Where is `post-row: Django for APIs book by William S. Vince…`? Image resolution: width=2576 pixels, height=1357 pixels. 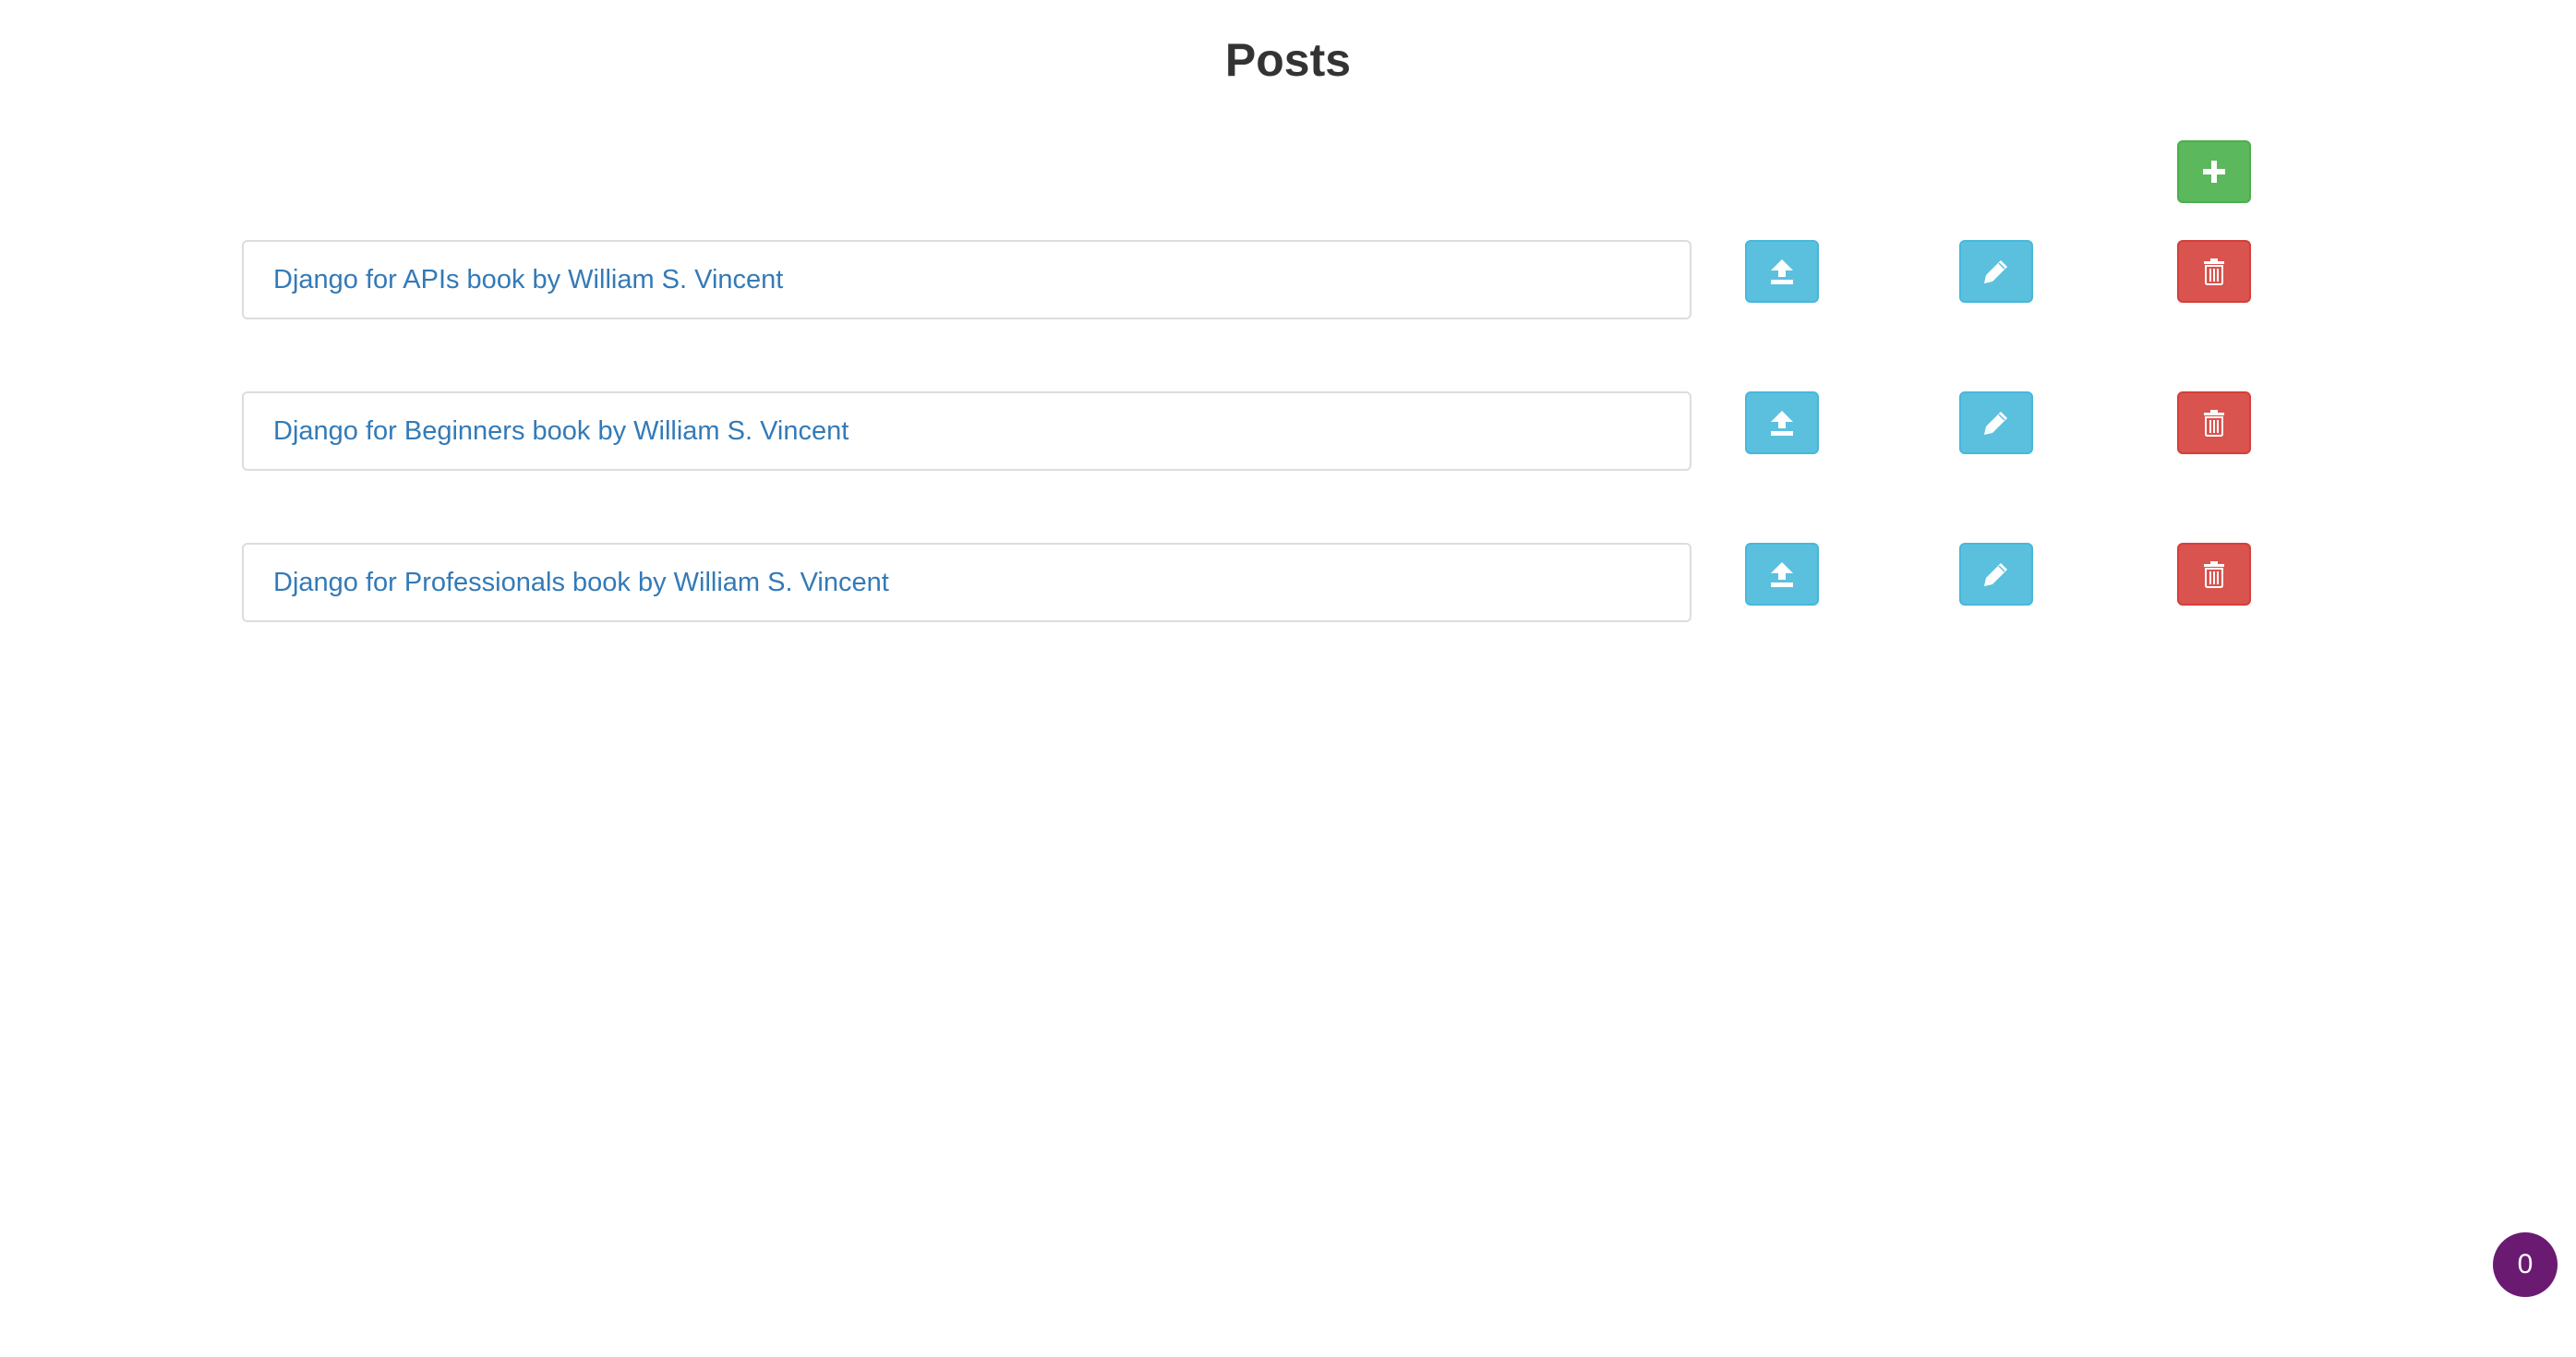
post-row: Django for APIs book by William S. Vince… is located at coordinates (1248, 280).